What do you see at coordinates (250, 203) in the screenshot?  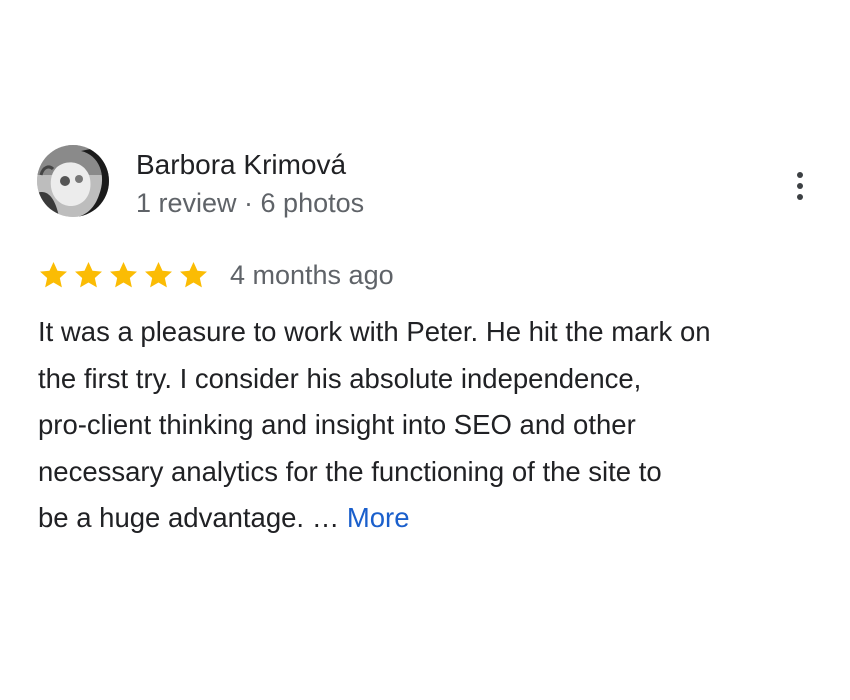 I see `author-meta: 1 review · 6 photos` at bounding box center [250, 203].